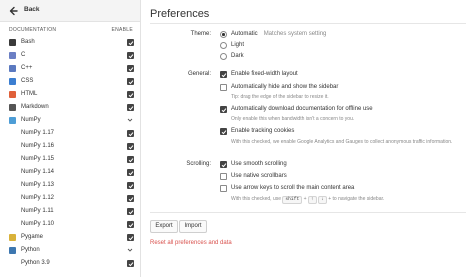 This screenshot has width=474, height=277. What do you see at coordinates (70, 107) in the screenshot?
I see `doc-item: Markdown` at bounding box center [70, 107].